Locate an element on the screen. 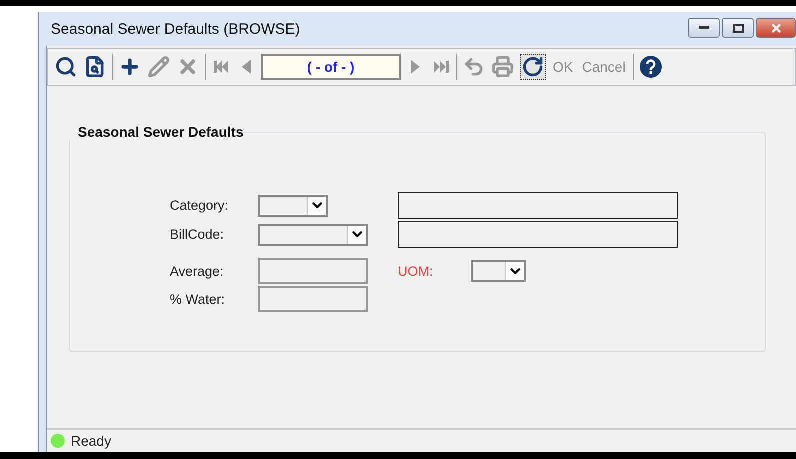  uom-label: UOM: is located at coordinates (416, 271).